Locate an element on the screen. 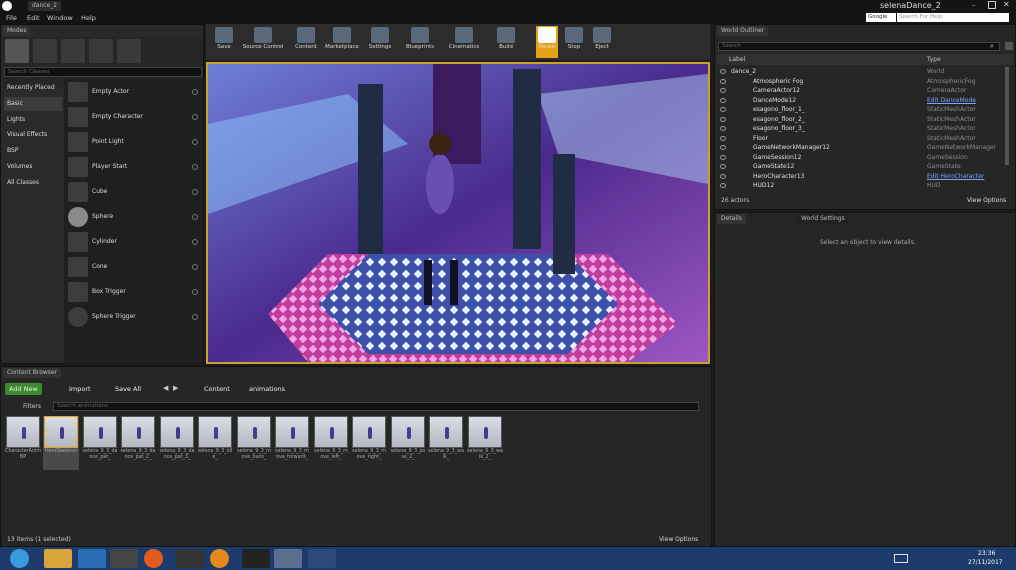 Image resolution: width=1016 pixels, height=570 pixels. place-item: Cone is located at coordinates (134, 267).